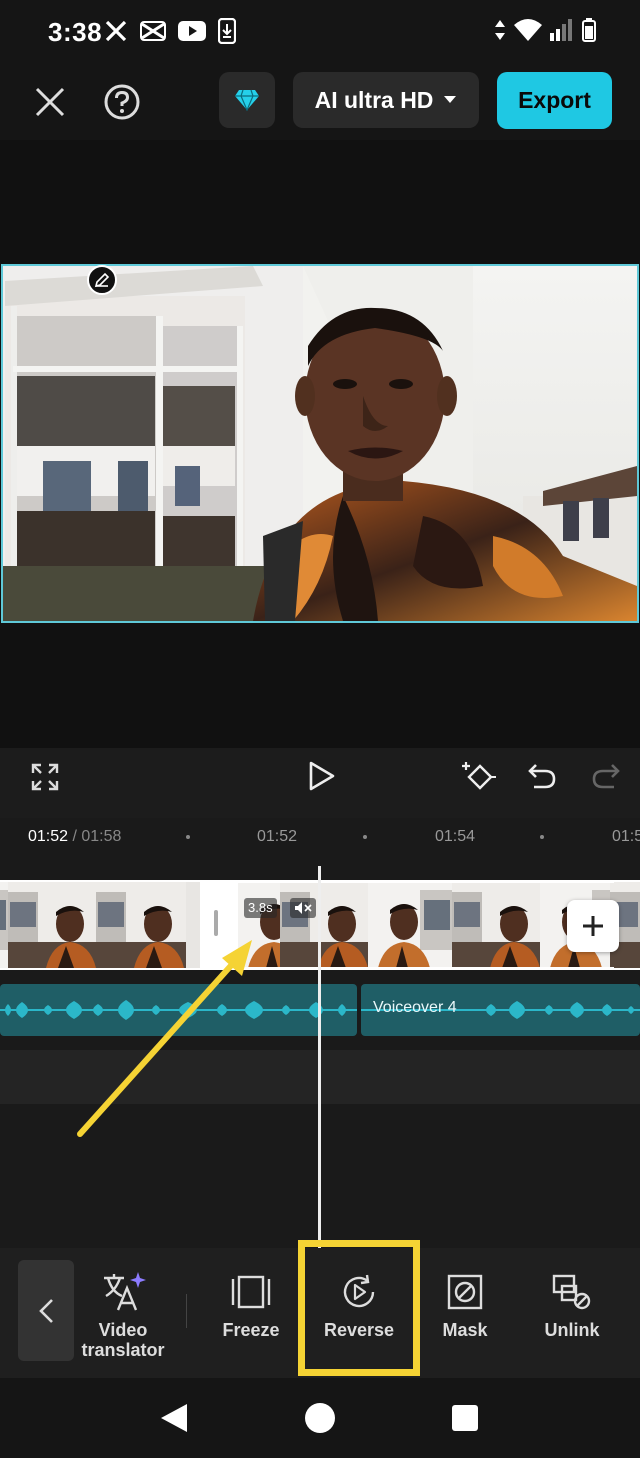 The image size is (640, 1458). I want to click on plus-icon, so click(593, 926).